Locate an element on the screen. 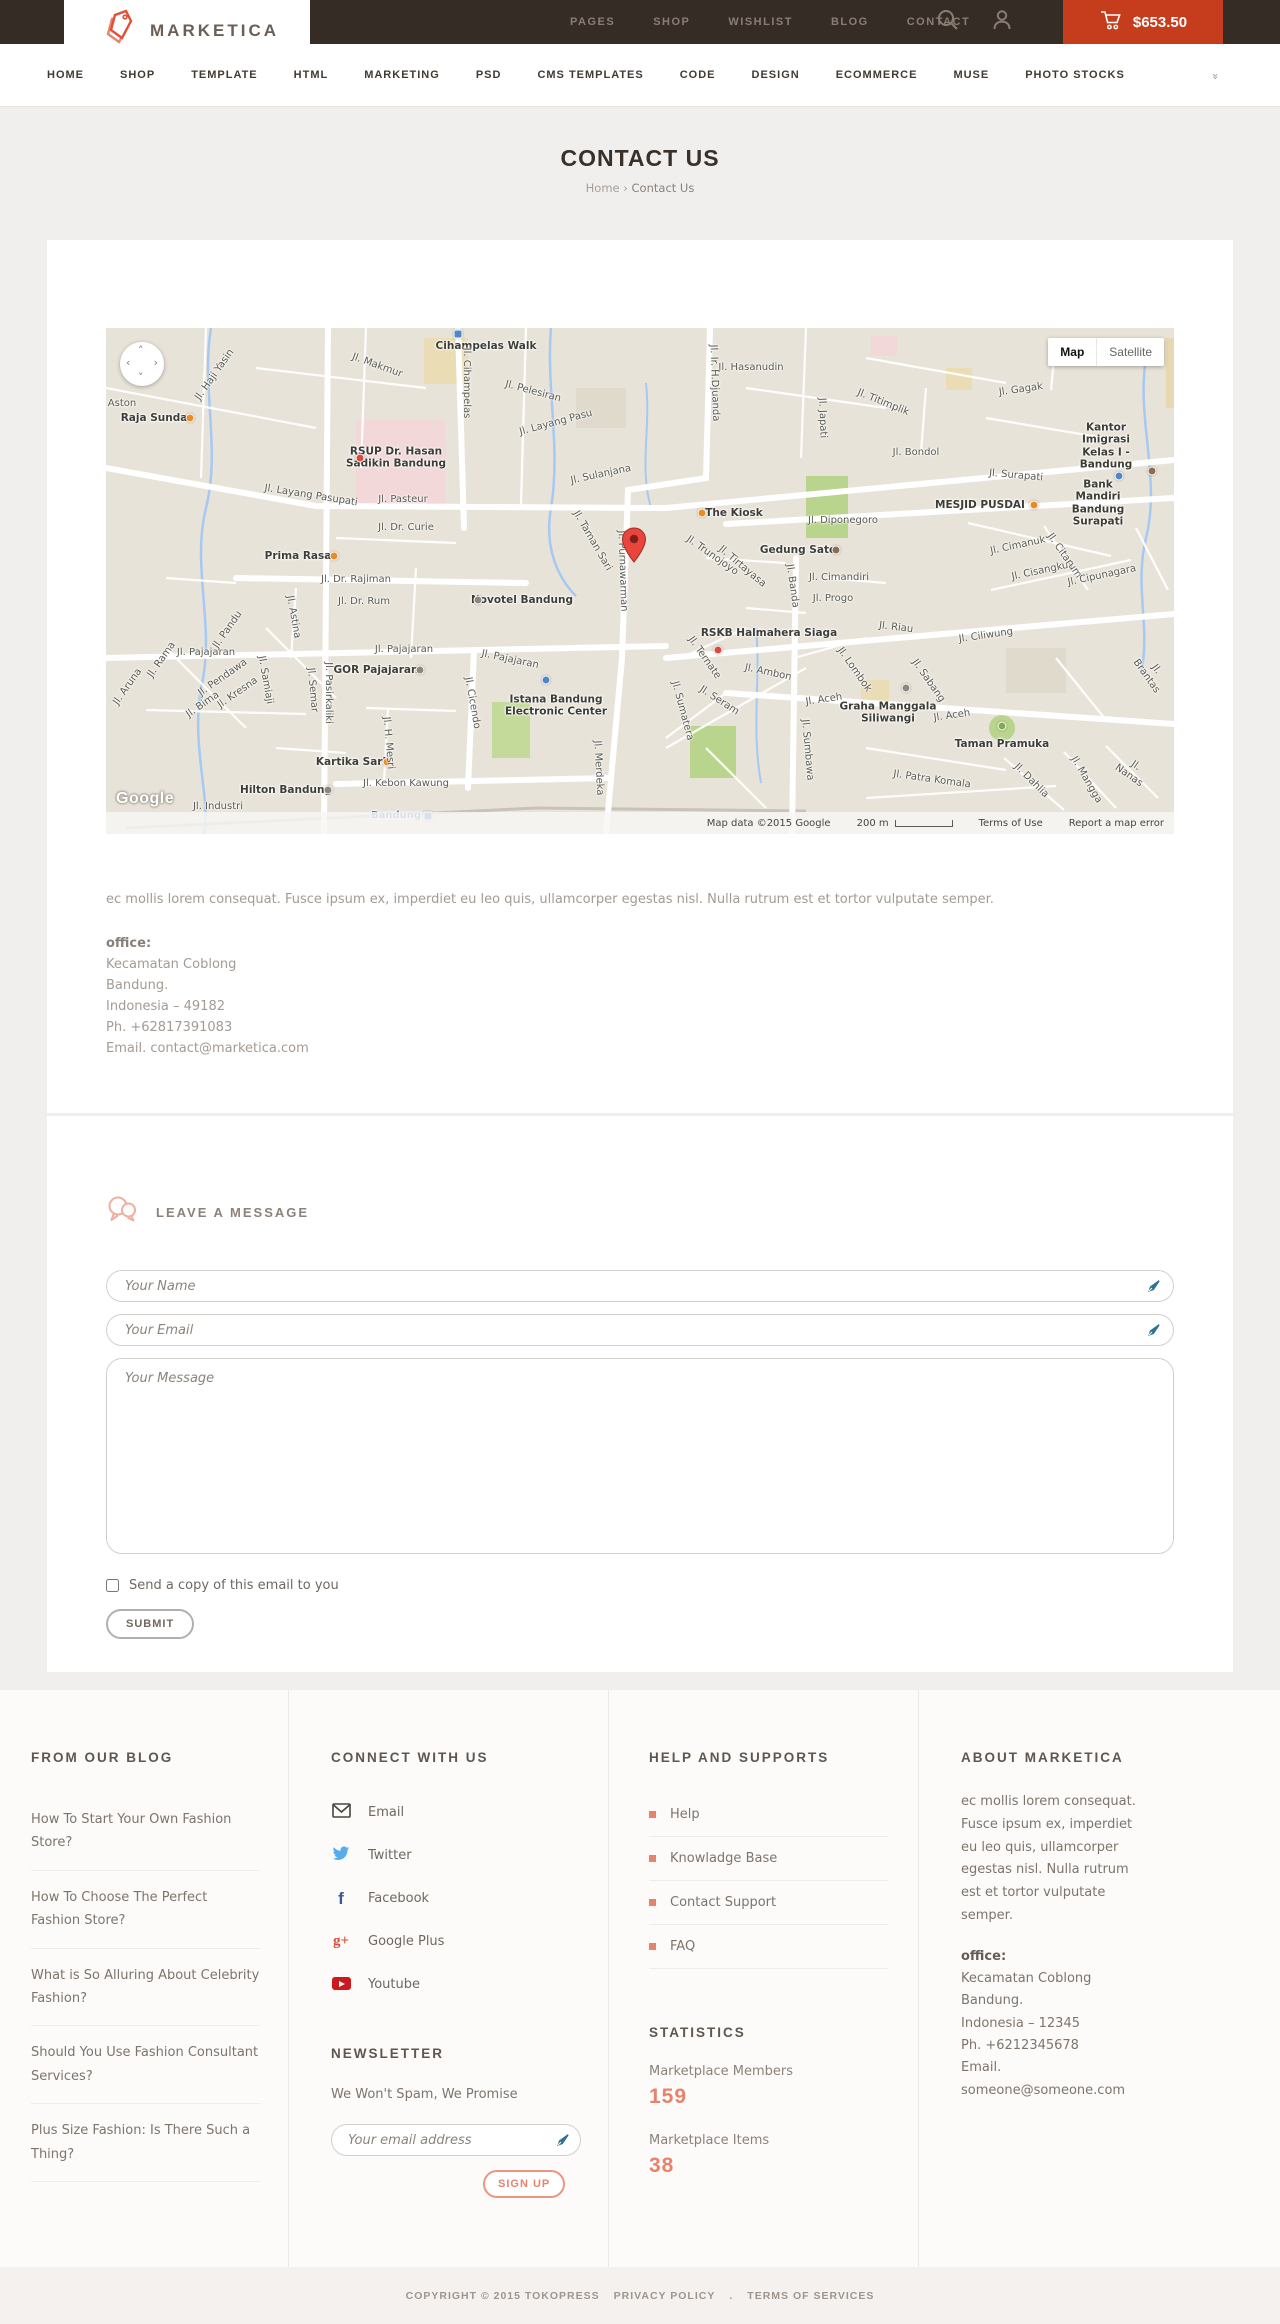  breadcrumb-home: Home is located at coordinates (603, 188).